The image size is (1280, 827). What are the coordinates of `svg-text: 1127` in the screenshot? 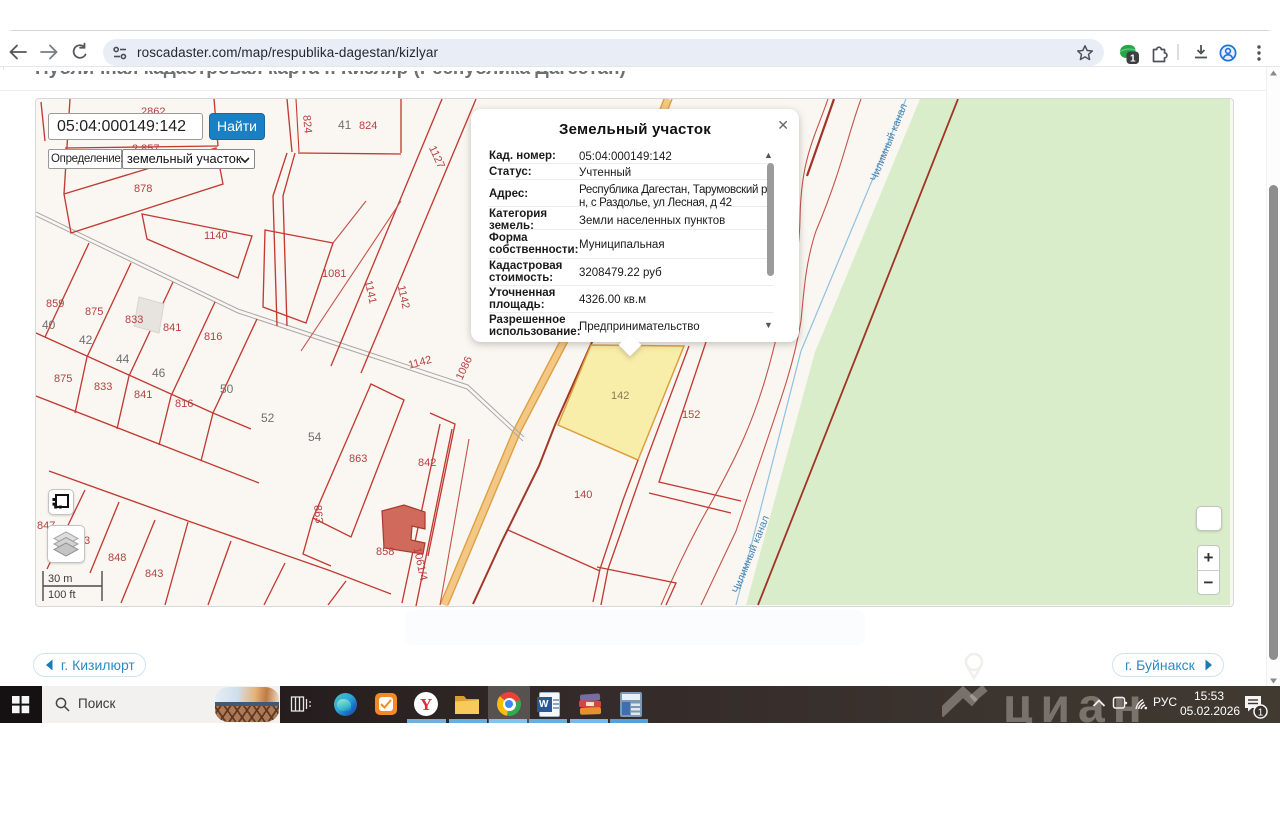 It's located at (436, 157).